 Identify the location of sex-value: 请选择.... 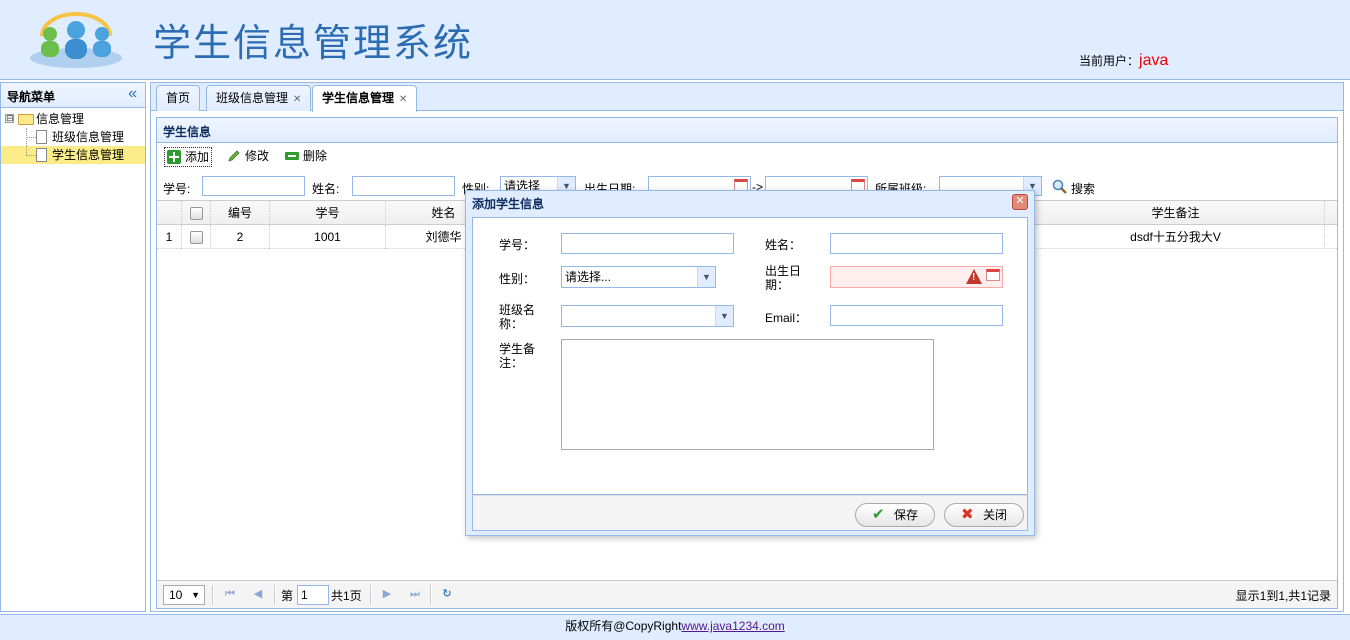
(588, 277).